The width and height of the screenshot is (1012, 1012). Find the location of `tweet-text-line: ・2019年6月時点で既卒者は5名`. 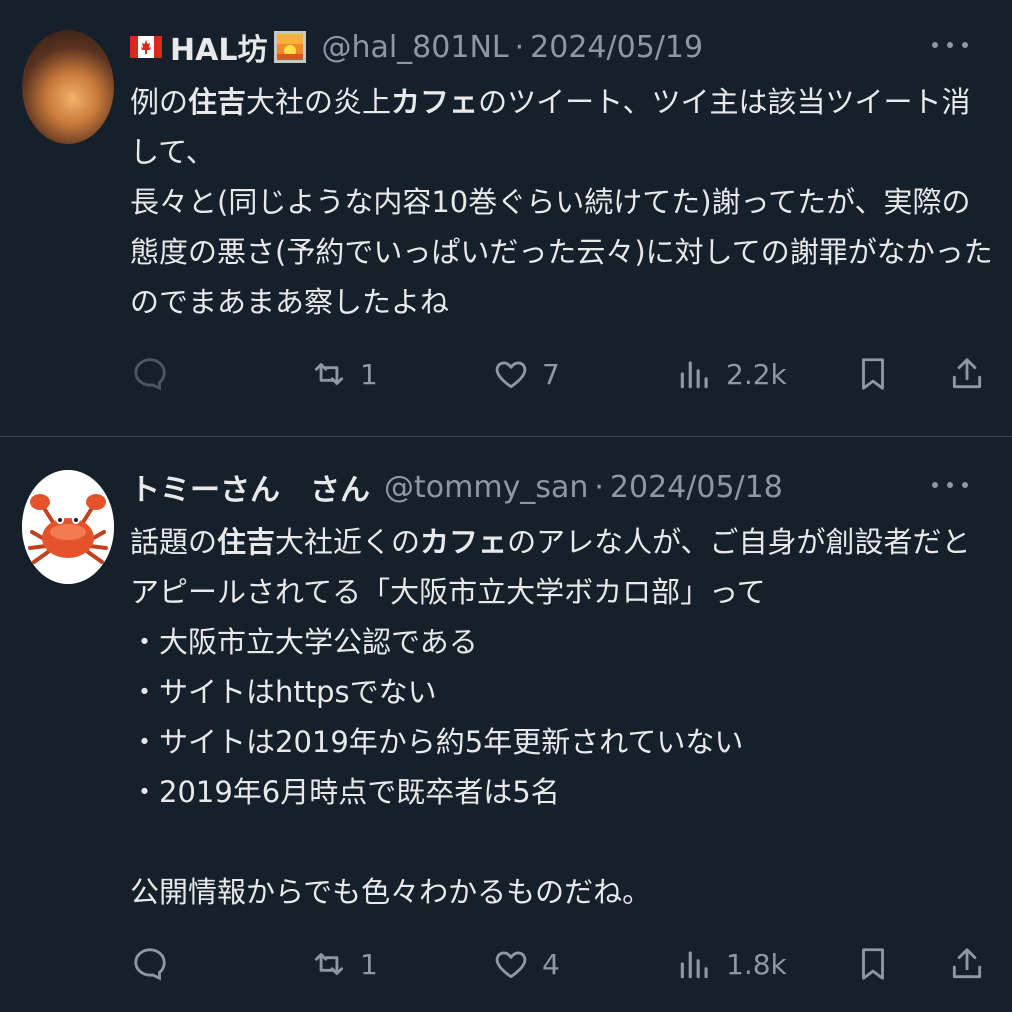

tweet-text-line: ・2019年6月時点で既卒者は5名 is located at coordinates (561, 792).